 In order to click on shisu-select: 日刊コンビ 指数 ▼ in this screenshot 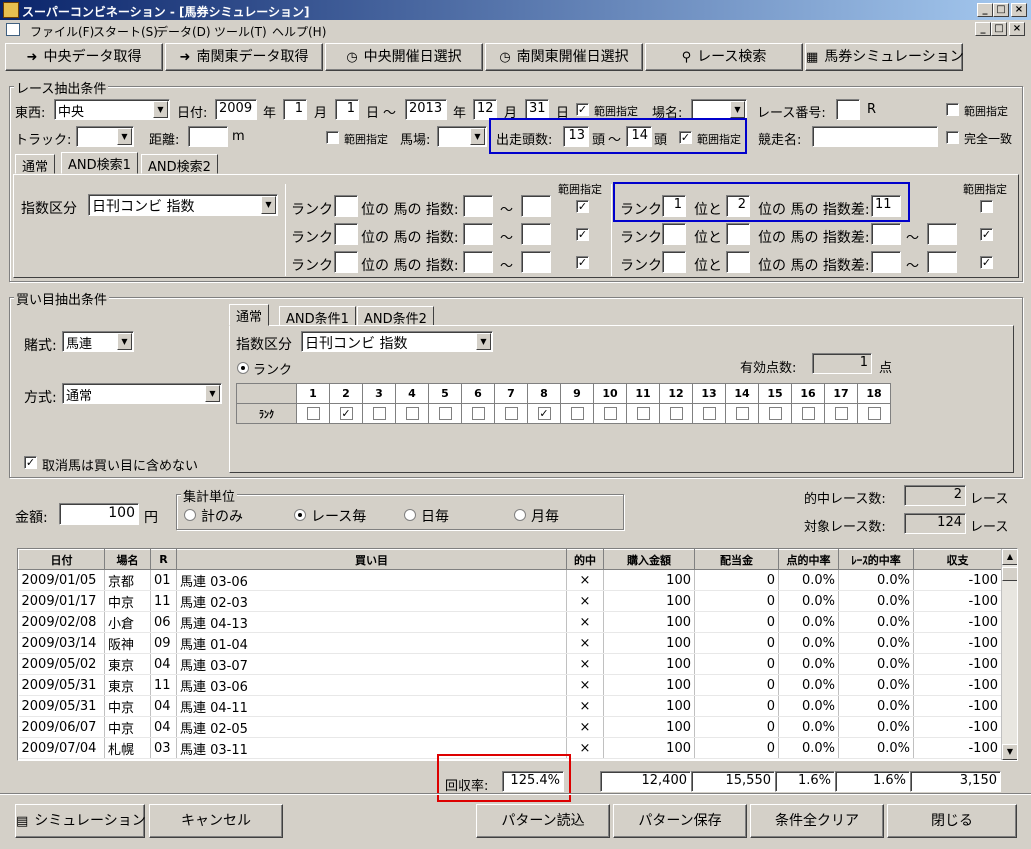, I will do `click(183, 205)`.